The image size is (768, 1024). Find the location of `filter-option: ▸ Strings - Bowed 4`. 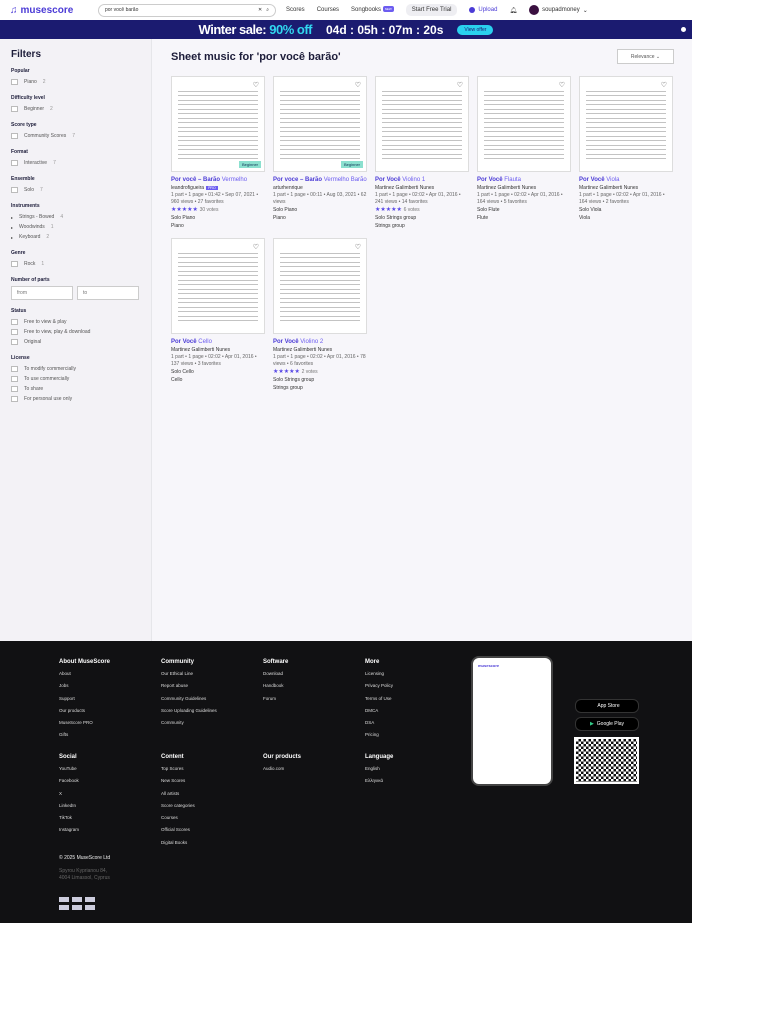

filter-option: ▸ Strings - Bowed 4 is located at coordinates (75, 217).